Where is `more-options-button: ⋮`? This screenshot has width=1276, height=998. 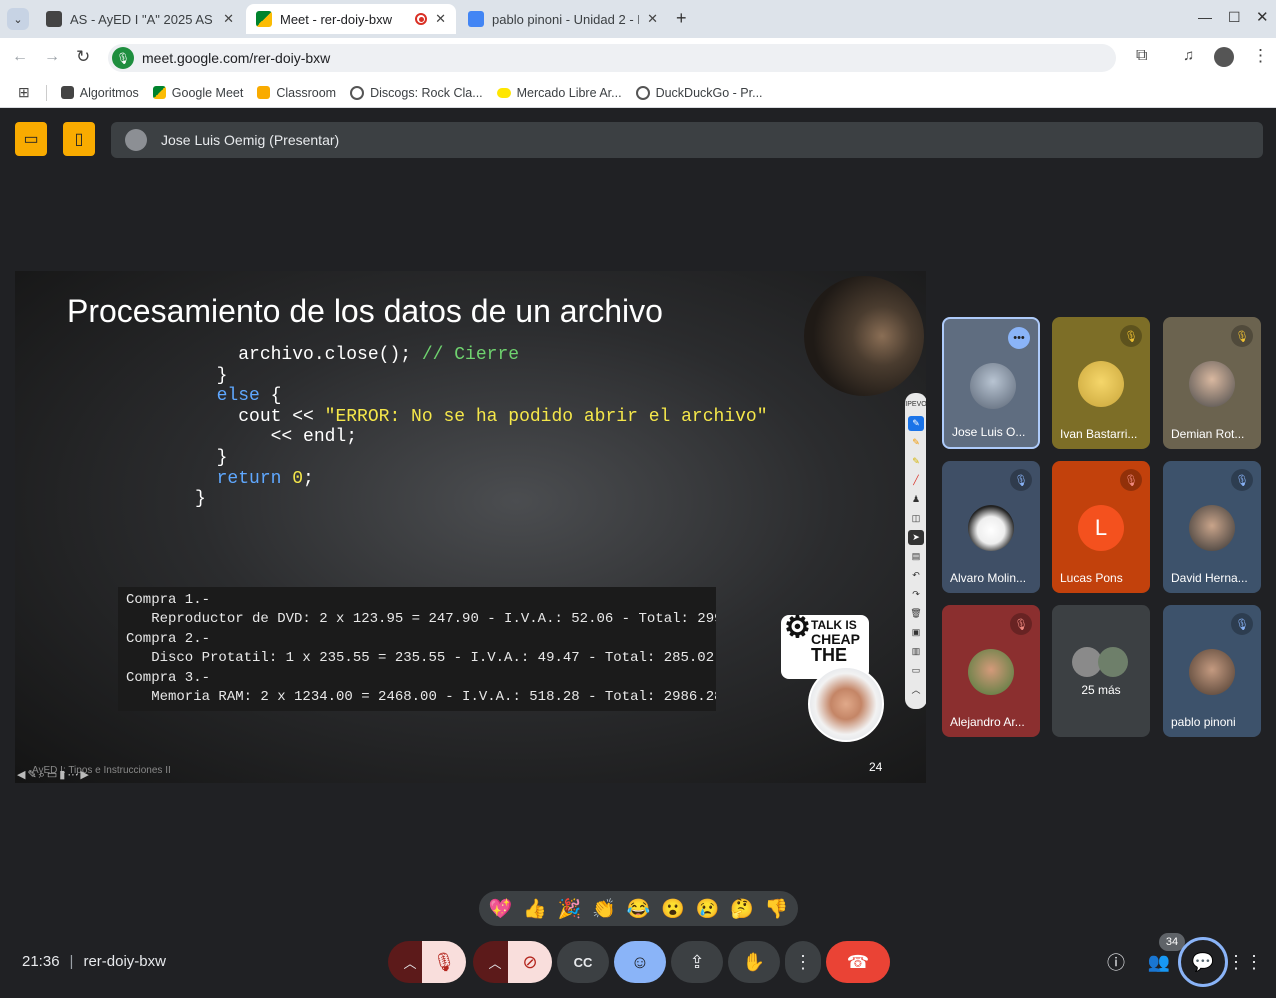
more-options-button: ⋮ is located at coordinates (803, 962).